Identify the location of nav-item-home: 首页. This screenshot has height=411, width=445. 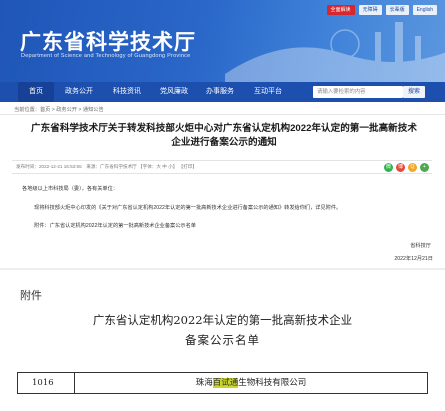
(36, 92).